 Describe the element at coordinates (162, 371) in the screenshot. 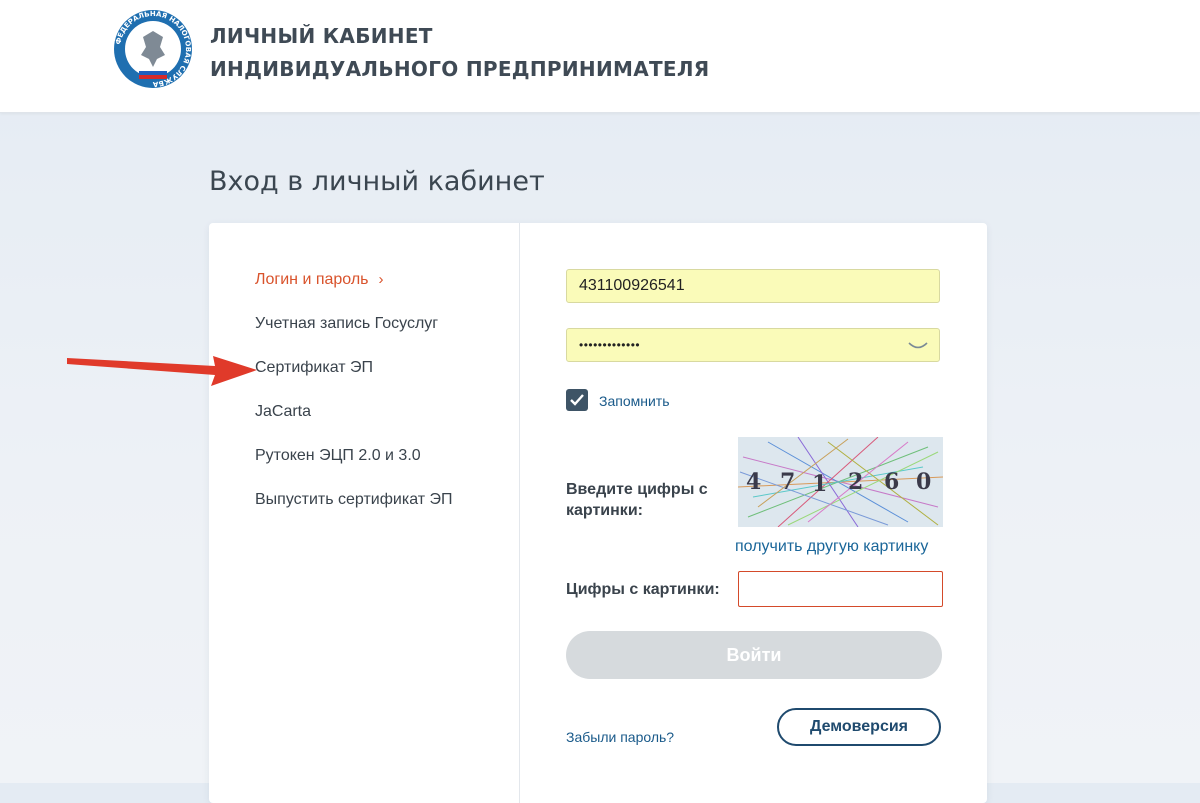

I see `red-arrow-annotation` at that location.